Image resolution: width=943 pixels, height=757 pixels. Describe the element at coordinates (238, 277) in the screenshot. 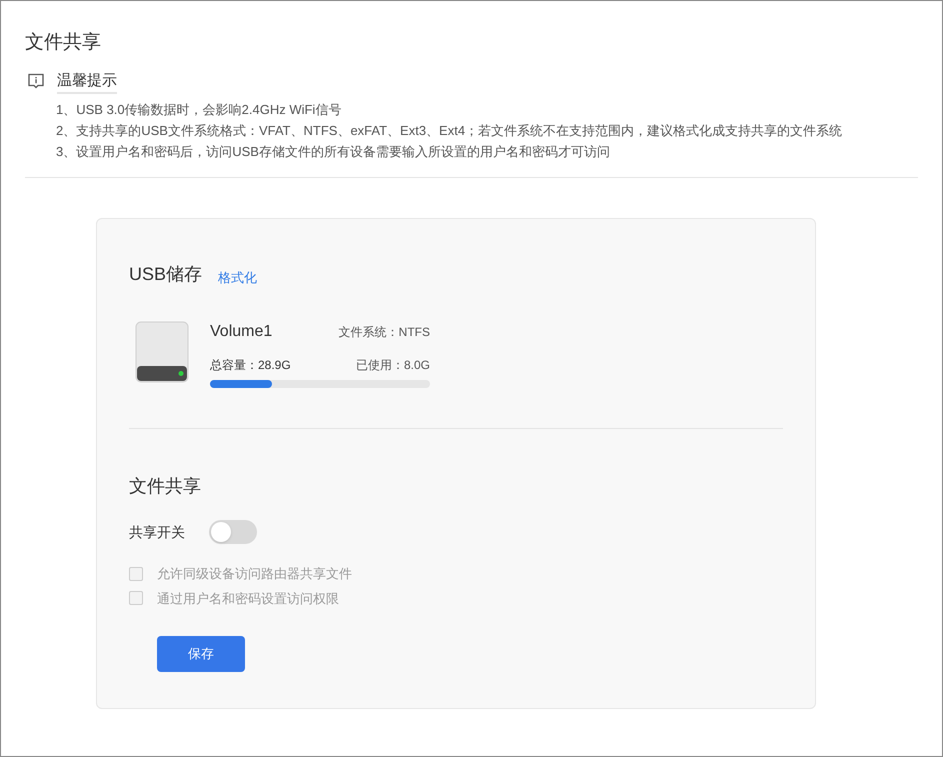

I see `format-link: 格式化` at that location.